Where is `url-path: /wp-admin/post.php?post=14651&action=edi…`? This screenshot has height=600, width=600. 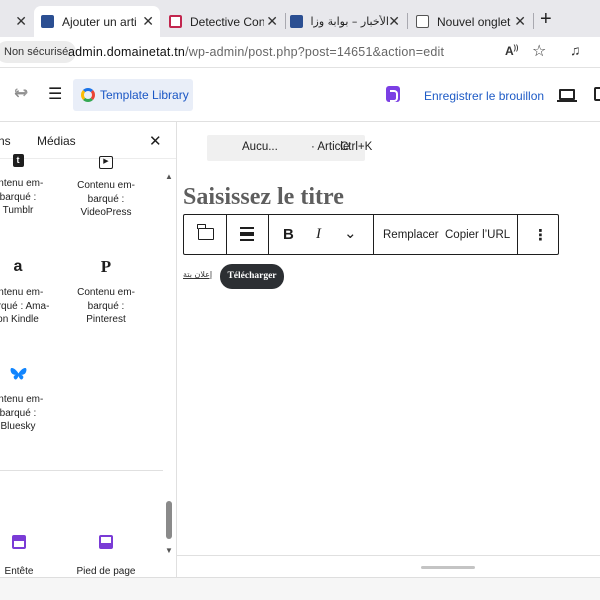
url-path: /wp-admin/post.php?post=14651&action=edi… is located at coordinates (315, 52).